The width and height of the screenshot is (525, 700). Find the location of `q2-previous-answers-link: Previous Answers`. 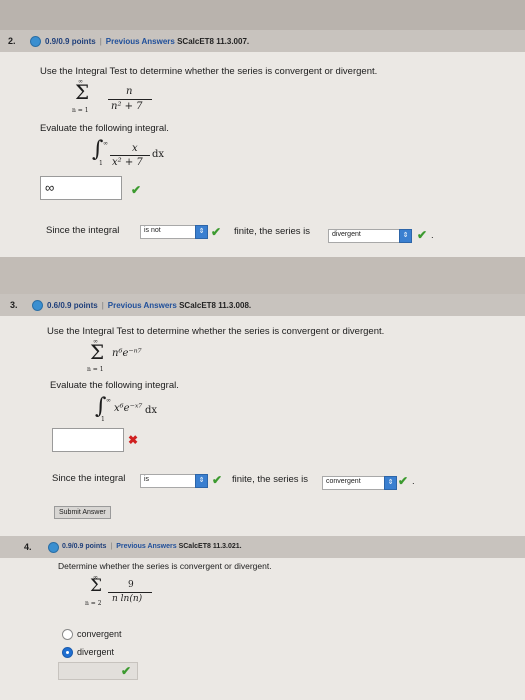

q2-previous-answers-link: Previous Answers is located at coordinates (140, 41).